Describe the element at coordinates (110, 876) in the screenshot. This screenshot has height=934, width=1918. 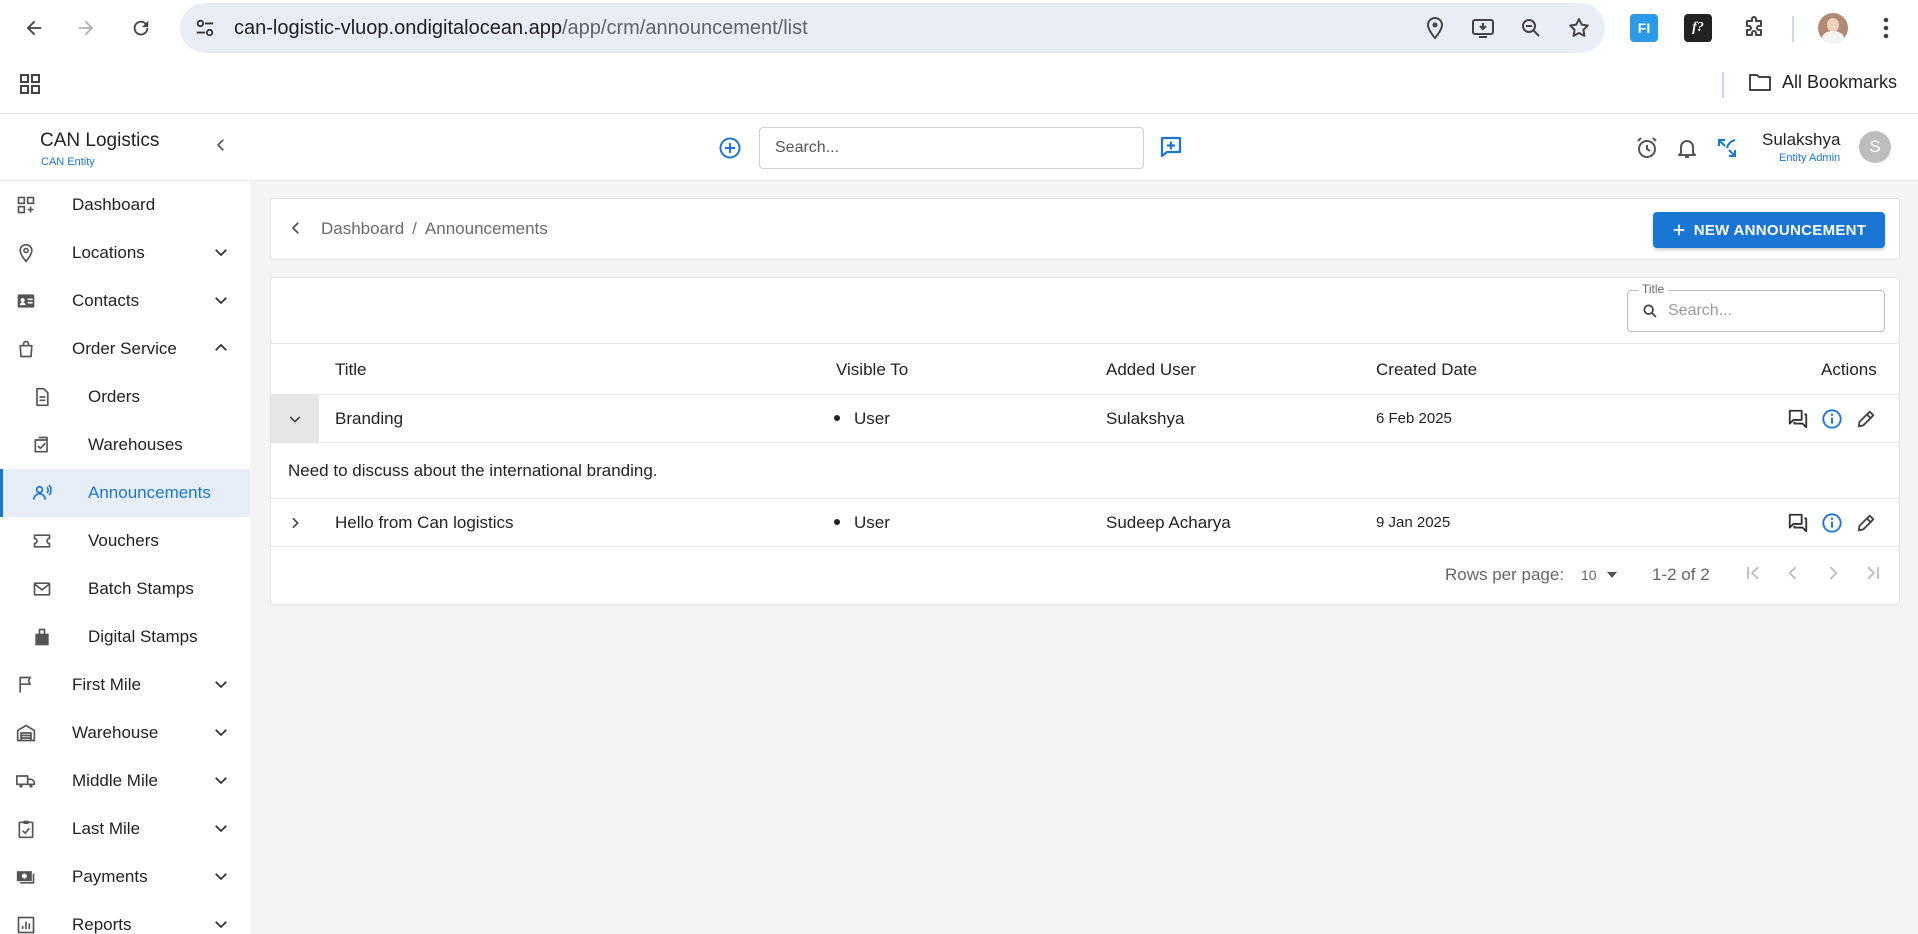
I see `sidebar-item-label: Payments` at that location.